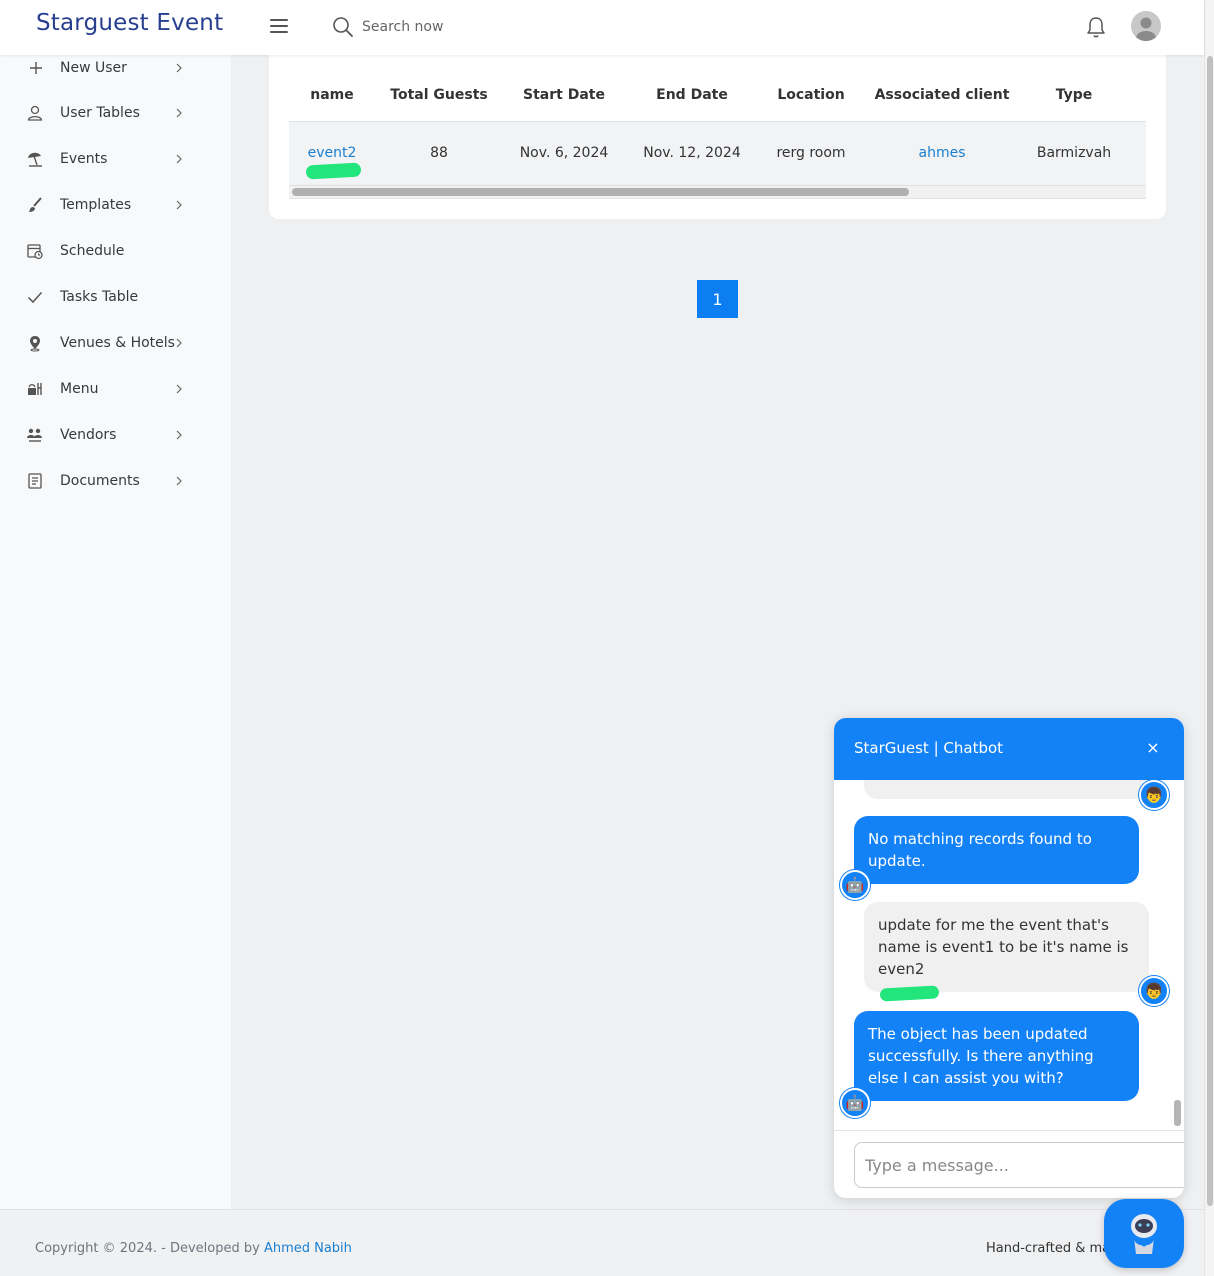 The height and width of the screenshot is (1276, 1214). Describe the element at coordinates (600, 192) in the screenshot. I see `table-scrollbar-thumb` at that location.